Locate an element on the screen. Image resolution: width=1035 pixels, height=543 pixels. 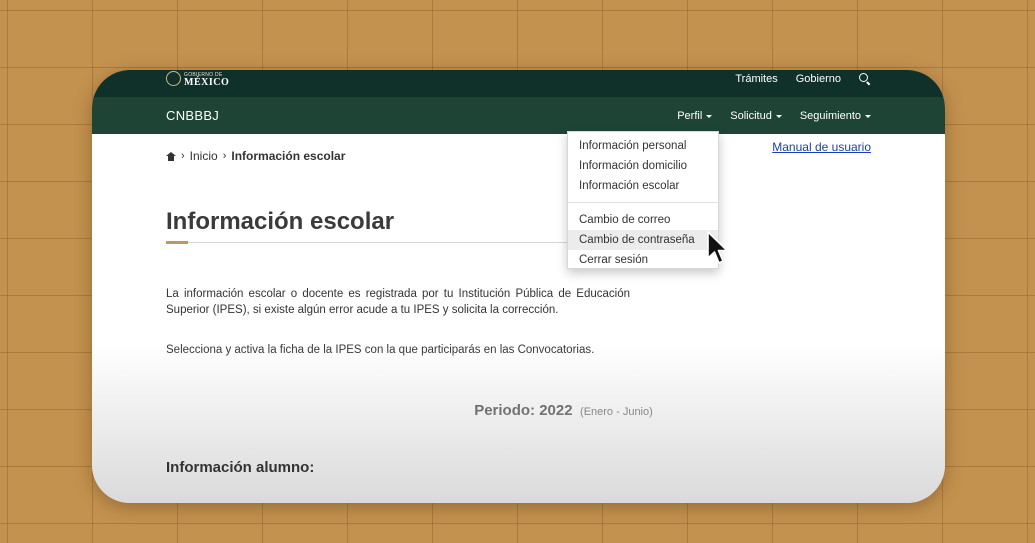
manual-link: Manual de usuario is located at coordinates (821, 147).